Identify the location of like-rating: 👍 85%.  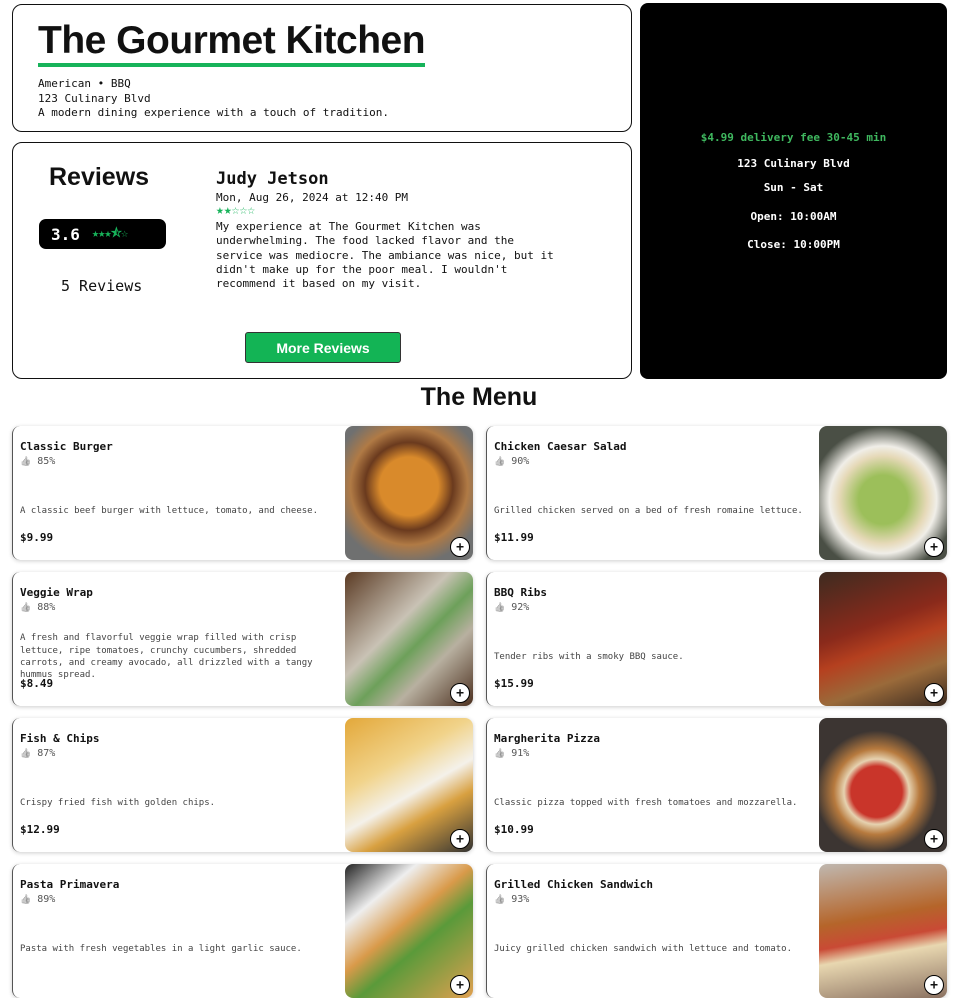
(37, 461).